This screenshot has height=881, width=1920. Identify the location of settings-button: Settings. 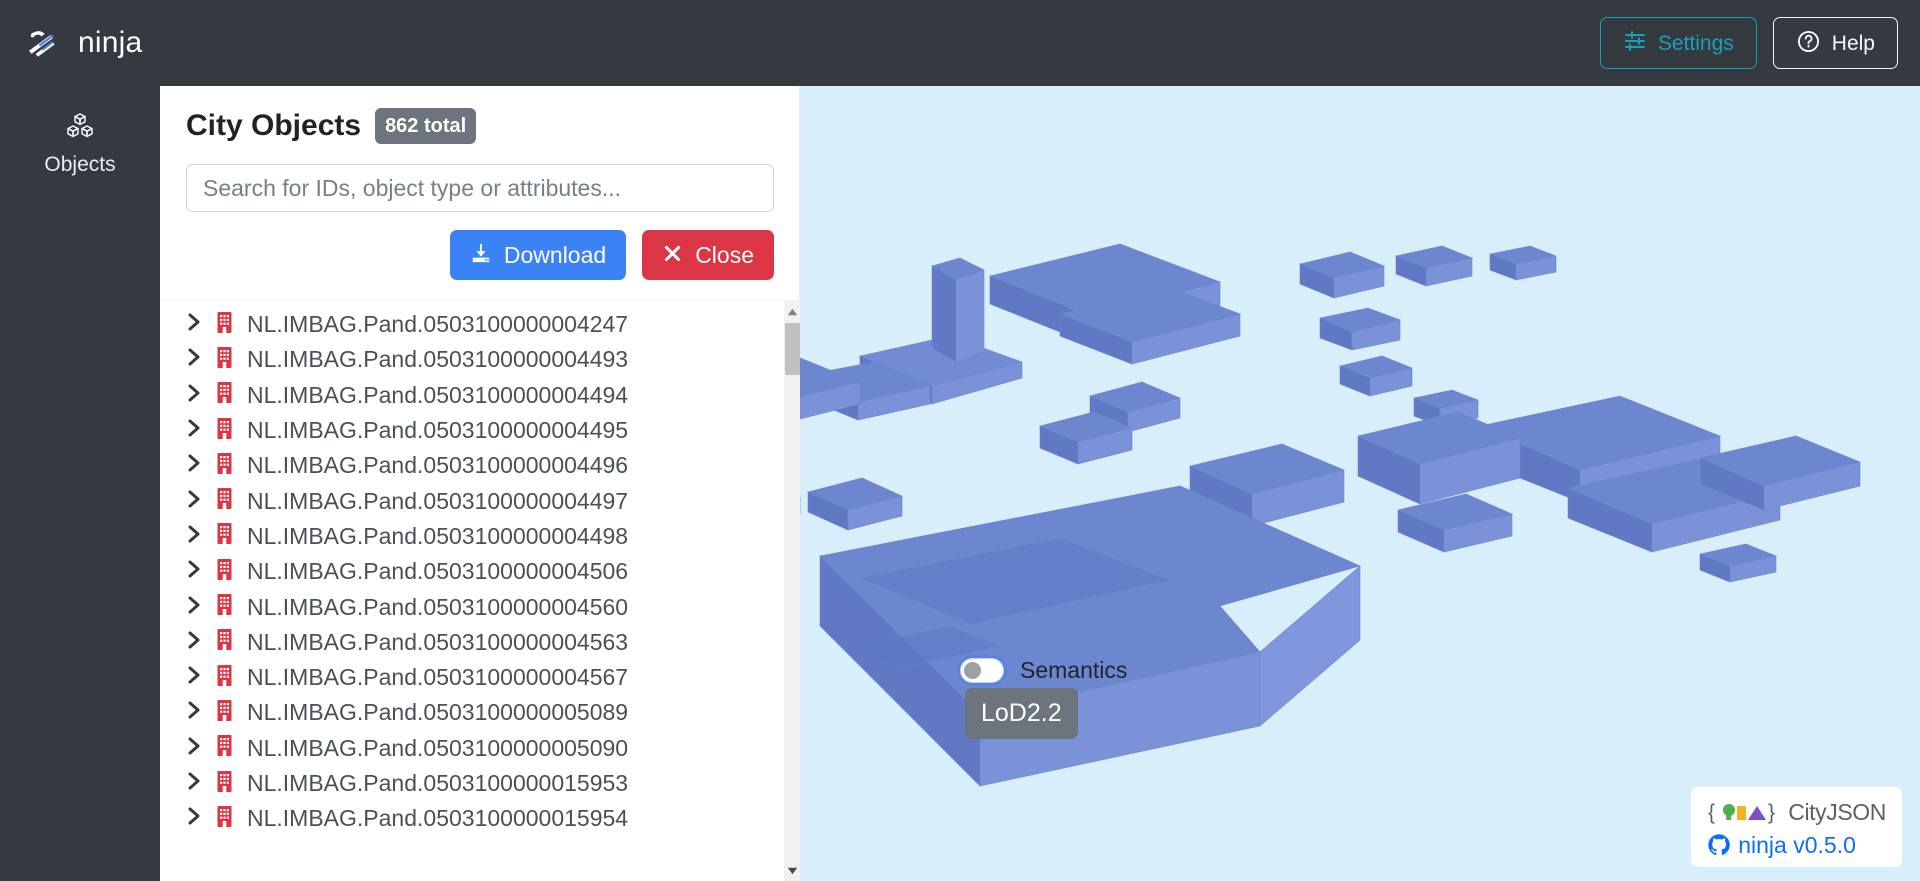
(1678, 43).